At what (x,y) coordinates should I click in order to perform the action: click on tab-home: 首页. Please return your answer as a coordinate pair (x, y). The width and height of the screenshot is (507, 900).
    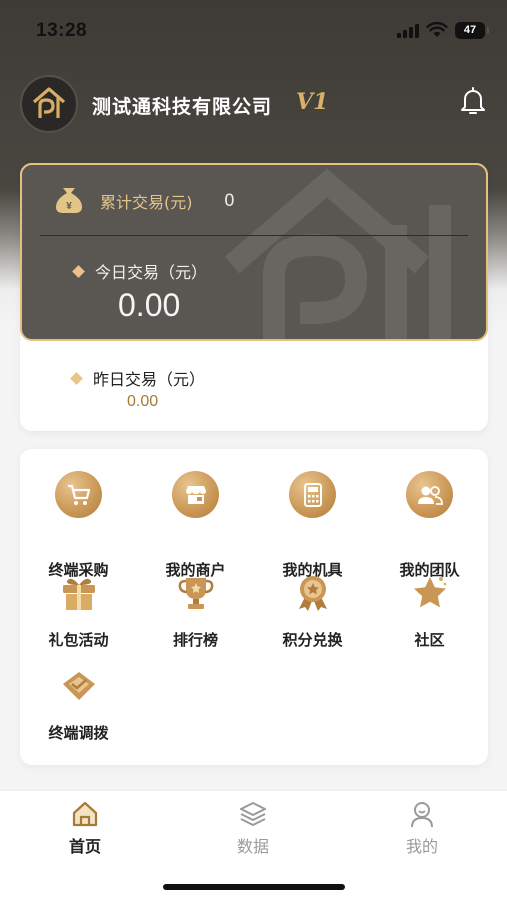
    Looking at the image, I should click on (85, 828).